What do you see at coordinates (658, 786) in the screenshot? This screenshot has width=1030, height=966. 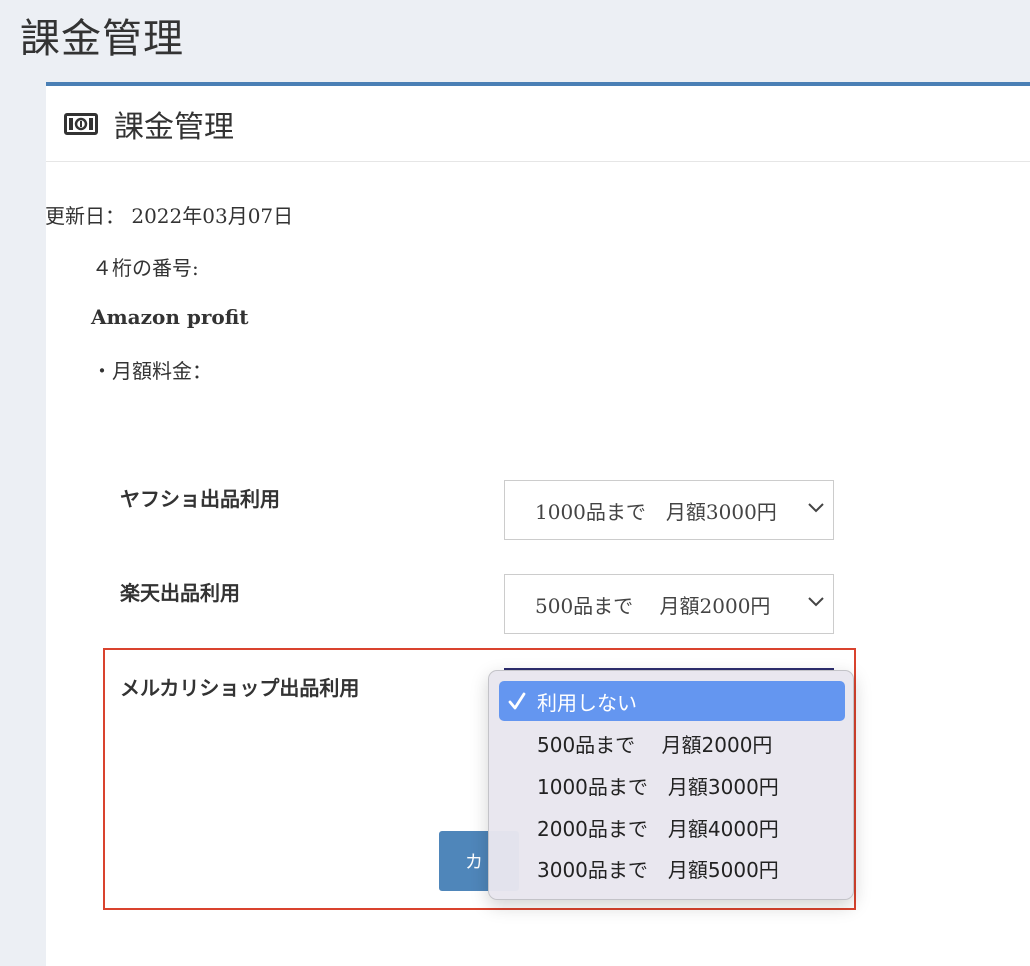 I see `dropdown-option-label: 1000品まで 月額3000円` at bounding box center [658, 786].